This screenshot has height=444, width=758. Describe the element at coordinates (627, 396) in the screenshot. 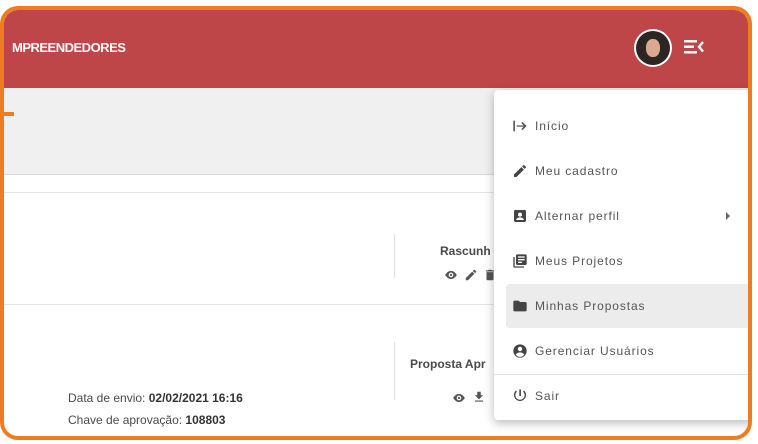

I see `menu-item-sair: Sair` at that location.